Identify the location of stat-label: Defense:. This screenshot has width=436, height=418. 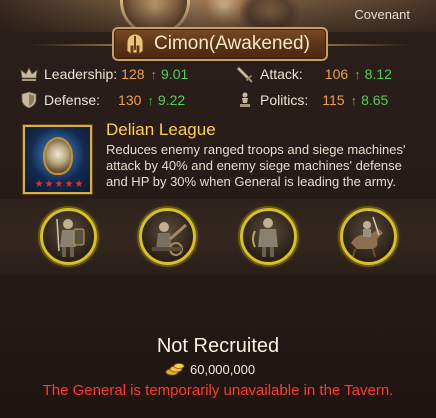
(72, 100).